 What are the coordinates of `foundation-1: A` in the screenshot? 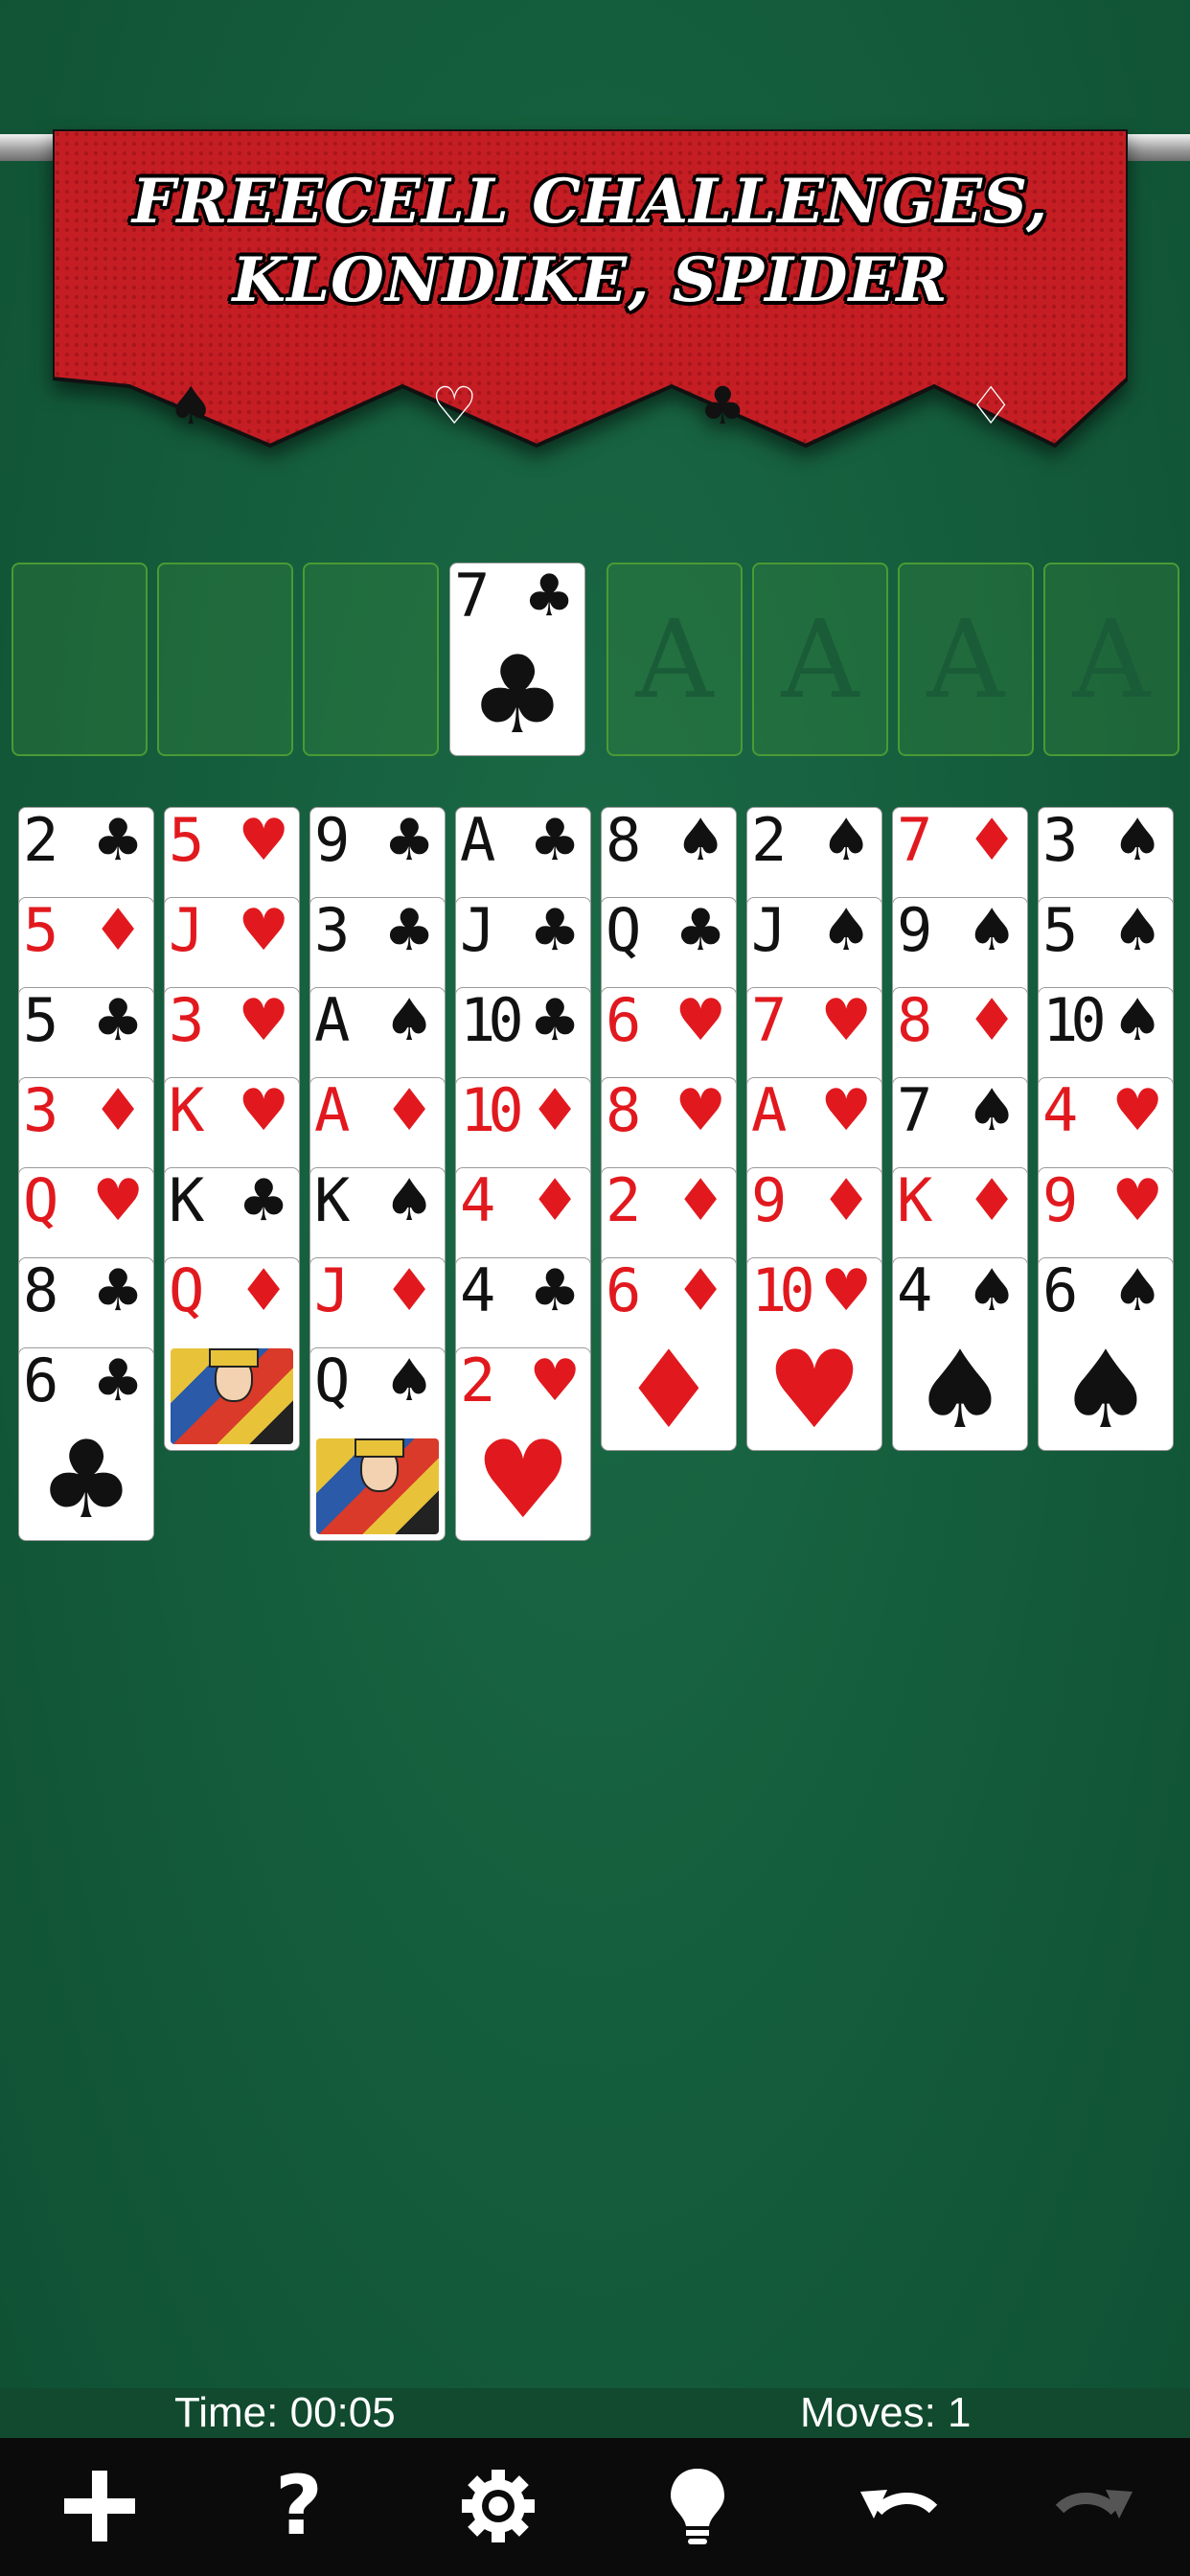 It's located at (674, 659).